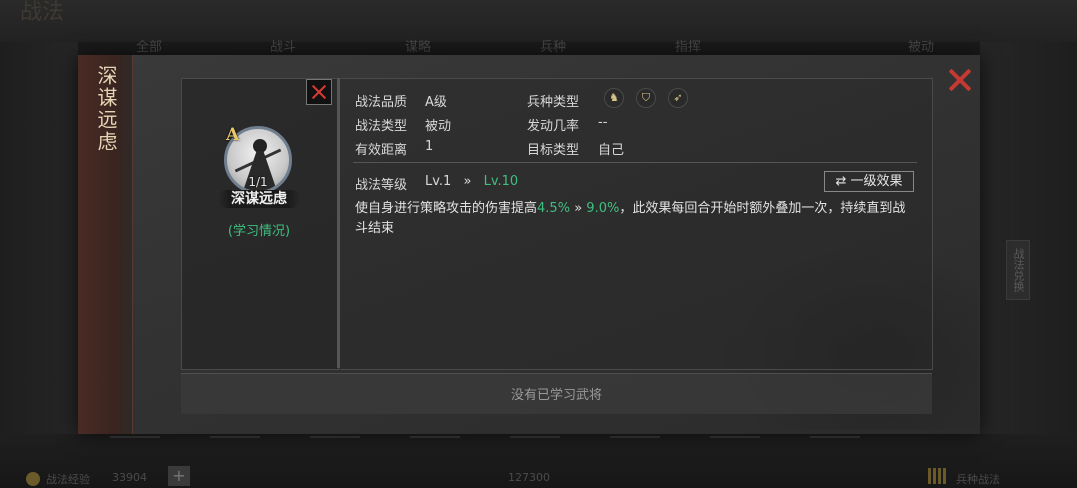 The width and height of the screenshot is (1077, 488). I want to click on target-value: 自己, so click(611, 150).